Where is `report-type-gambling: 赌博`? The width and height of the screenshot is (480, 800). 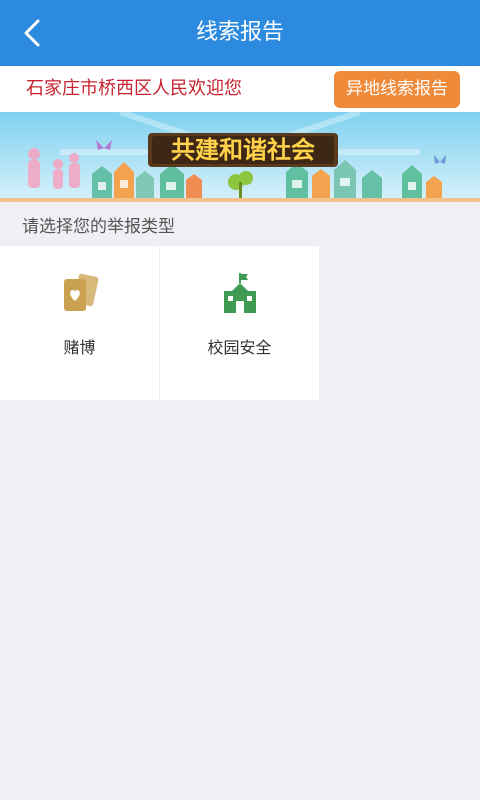 report-type-gambling: 赌博 is located at coordinates (79, 323).